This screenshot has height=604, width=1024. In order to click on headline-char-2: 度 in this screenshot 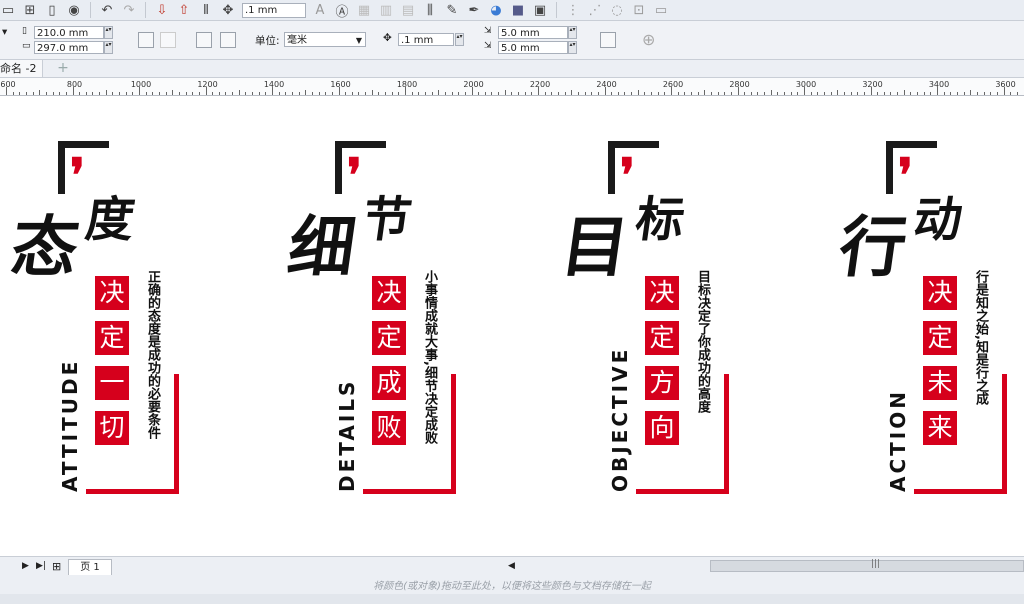, I will do `click(110, 220)`.